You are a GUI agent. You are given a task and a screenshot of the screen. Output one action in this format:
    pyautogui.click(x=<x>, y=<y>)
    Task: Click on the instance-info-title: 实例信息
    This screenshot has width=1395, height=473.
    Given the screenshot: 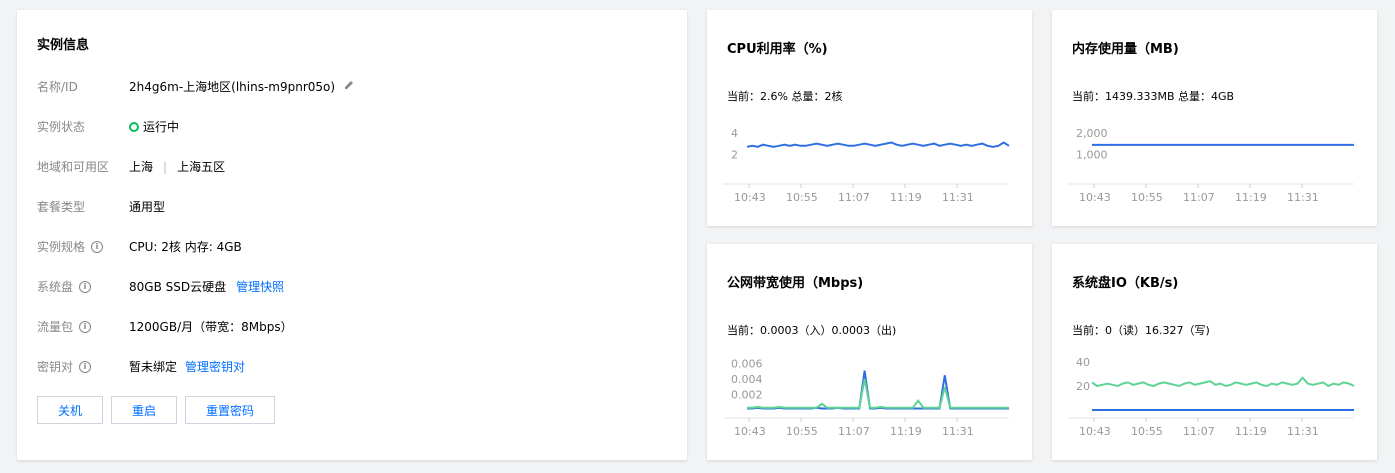 What is the action you would take?
    pyautogui.click(x=63, y=45)
    